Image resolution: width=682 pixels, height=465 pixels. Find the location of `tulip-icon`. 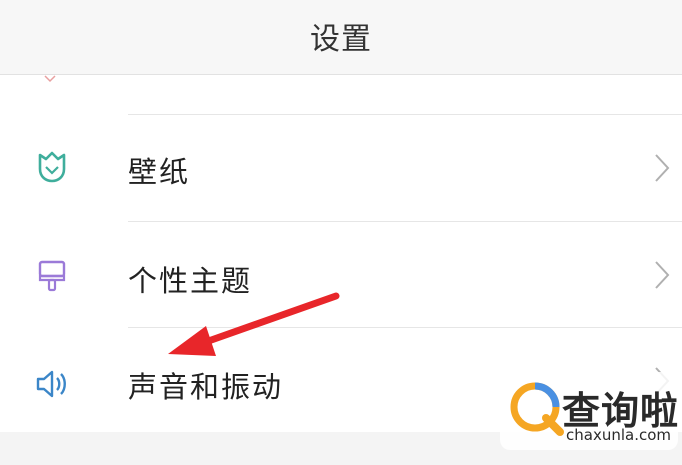

tulip-icon is located at coordinates (52, 167).